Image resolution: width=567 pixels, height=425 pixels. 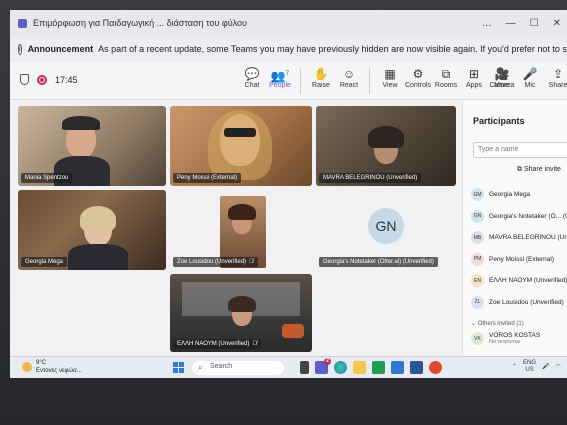 I want to click on toolbar-button-camera: 🎥 Camera, so click(x=502, y=77).